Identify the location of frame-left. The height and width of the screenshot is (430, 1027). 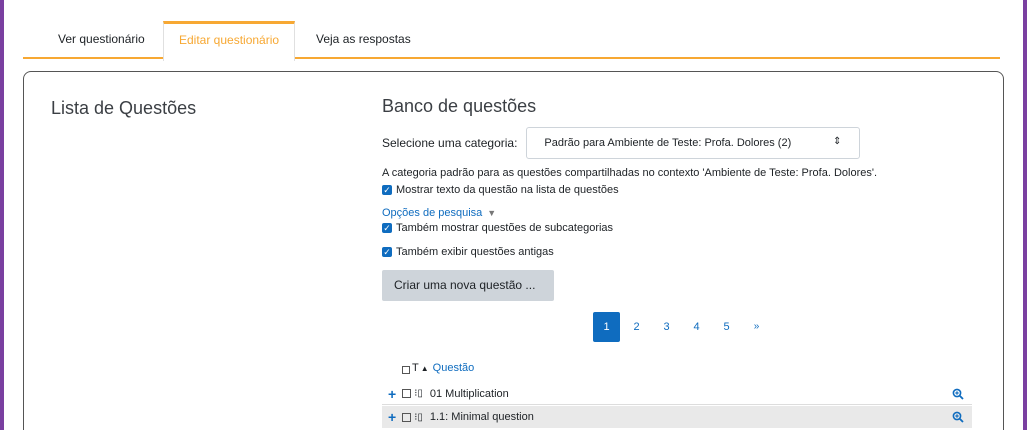
(2, 215).